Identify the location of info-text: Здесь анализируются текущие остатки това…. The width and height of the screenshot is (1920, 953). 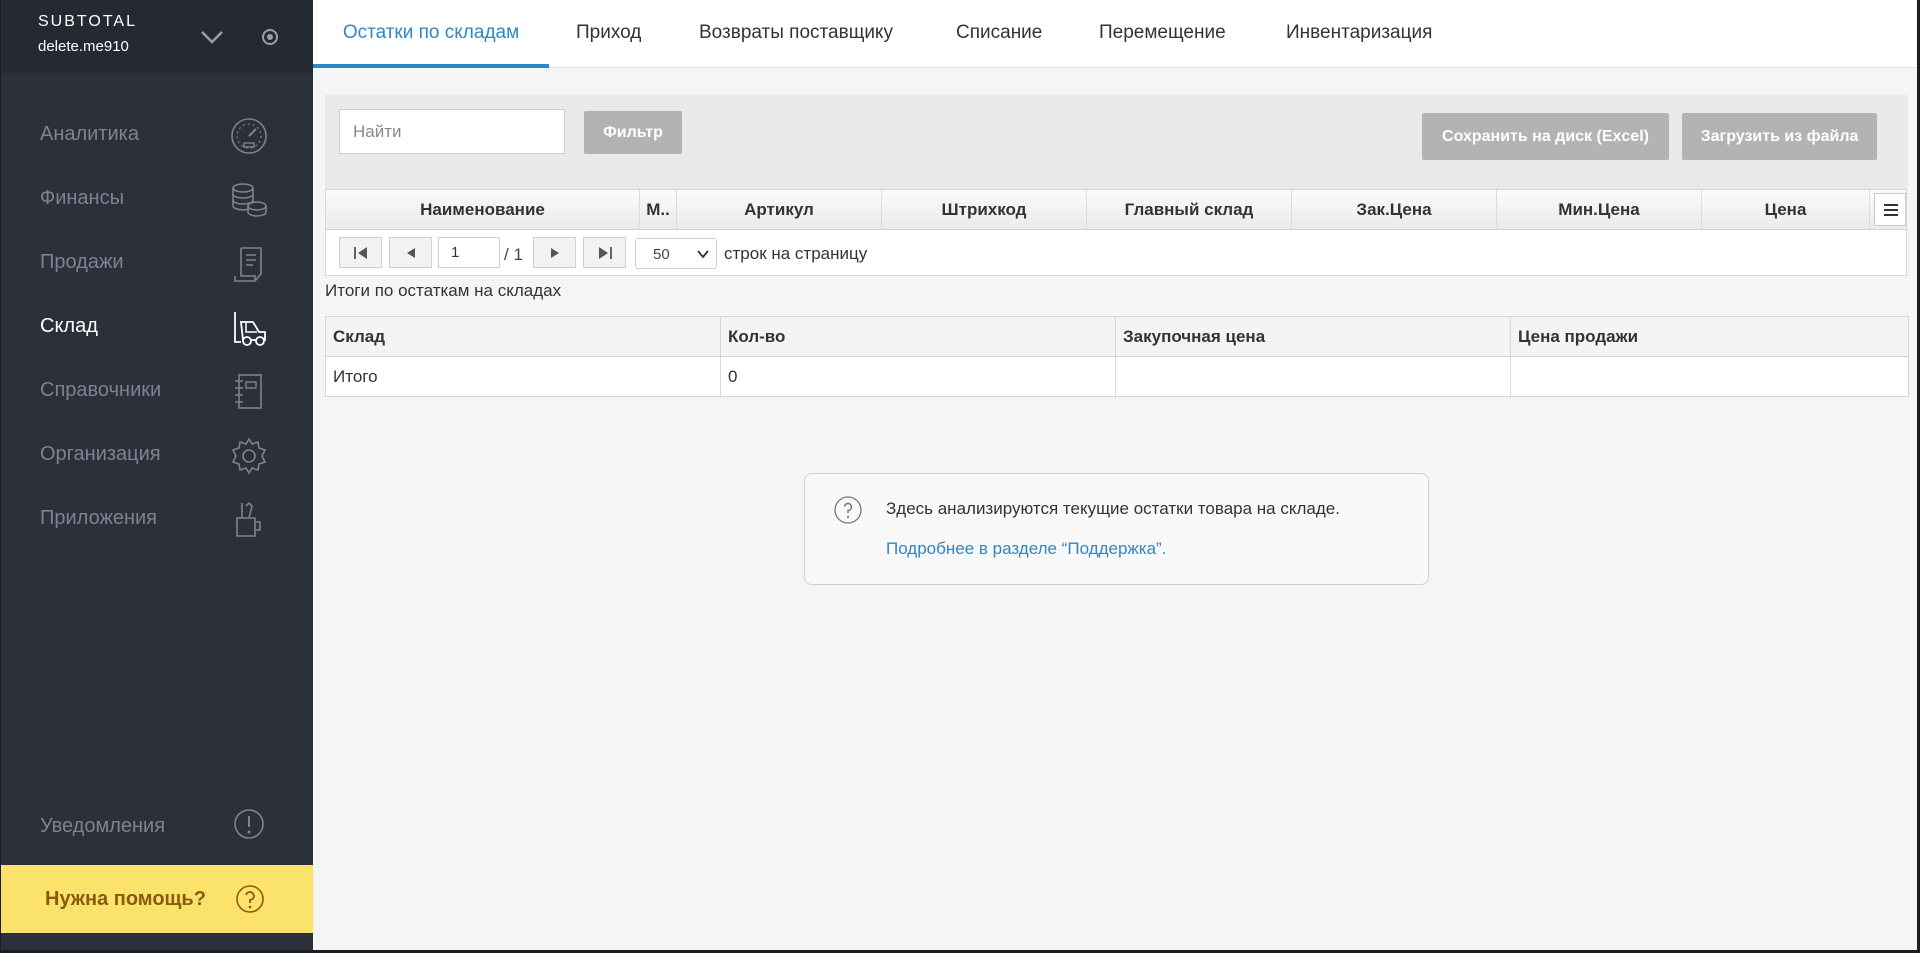
(1113, 508).